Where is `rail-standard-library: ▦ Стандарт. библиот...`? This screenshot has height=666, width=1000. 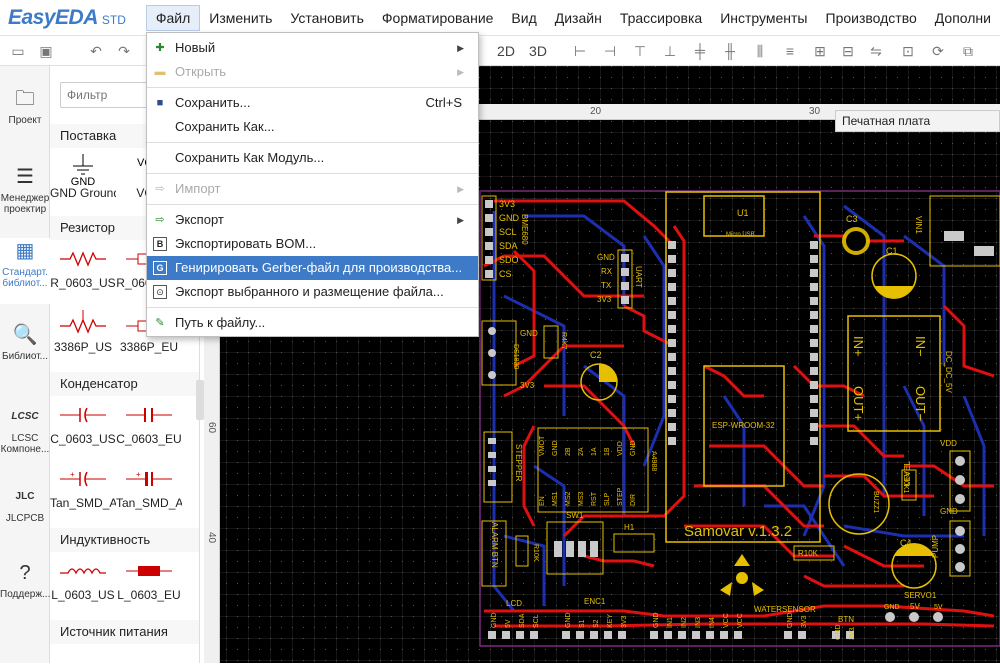
rail-standard-library: ▦ Стандарт. библиот... is located at coordinates (25, 271).